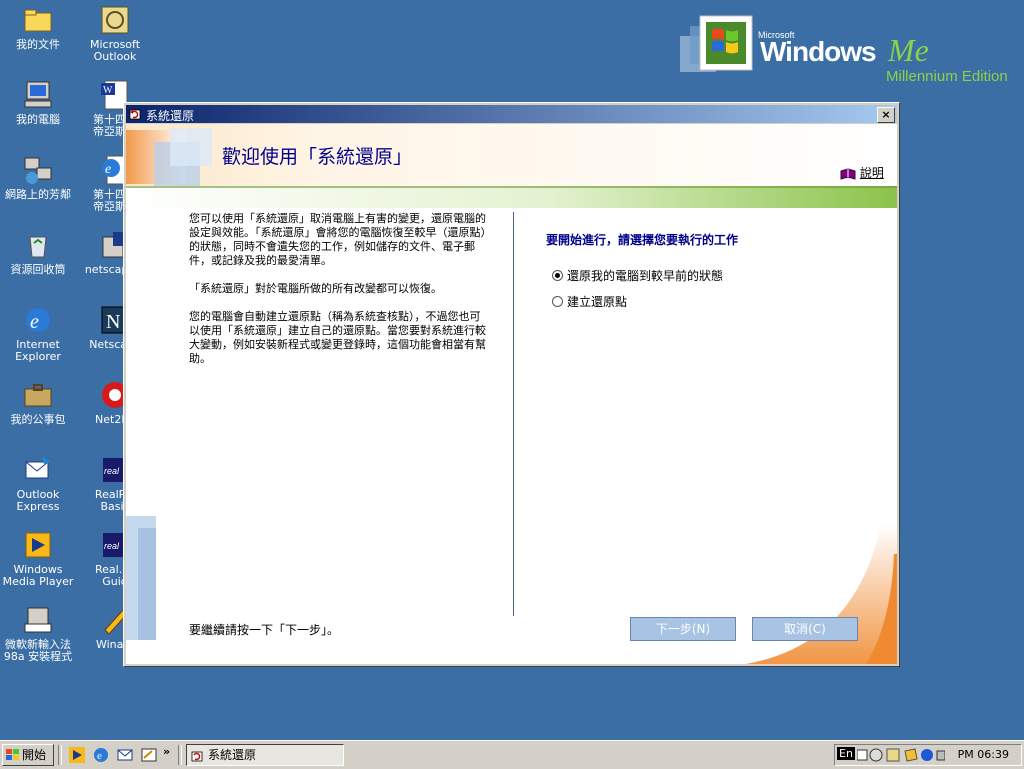 Image resolution: width=1024 pixels, height=769 pixels. I want to click on desktop-icon: 微軟新輸入法 98a 安裝程式, so click(38, 633).